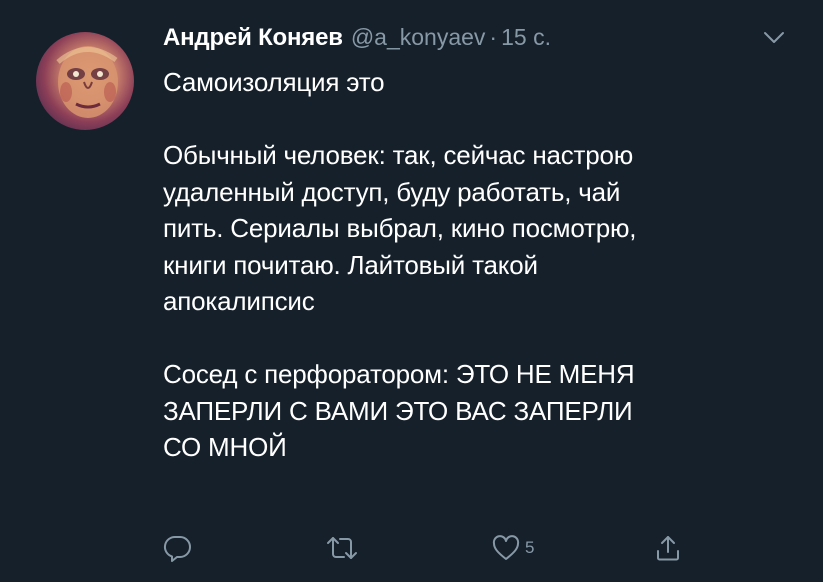 The height and width of the screenshot is (582, 823). I want to click on share-button, so click(668, 548).